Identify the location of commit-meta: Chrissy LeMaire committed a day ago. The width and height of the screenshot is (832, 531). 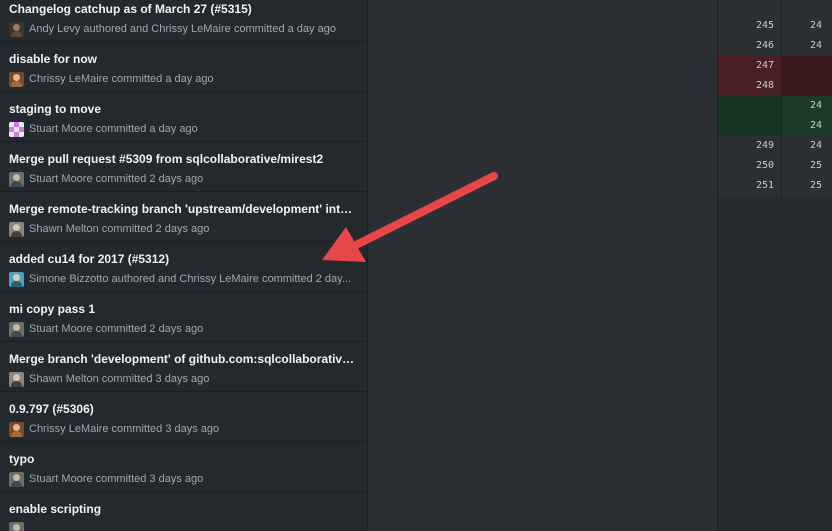
(185, 79).